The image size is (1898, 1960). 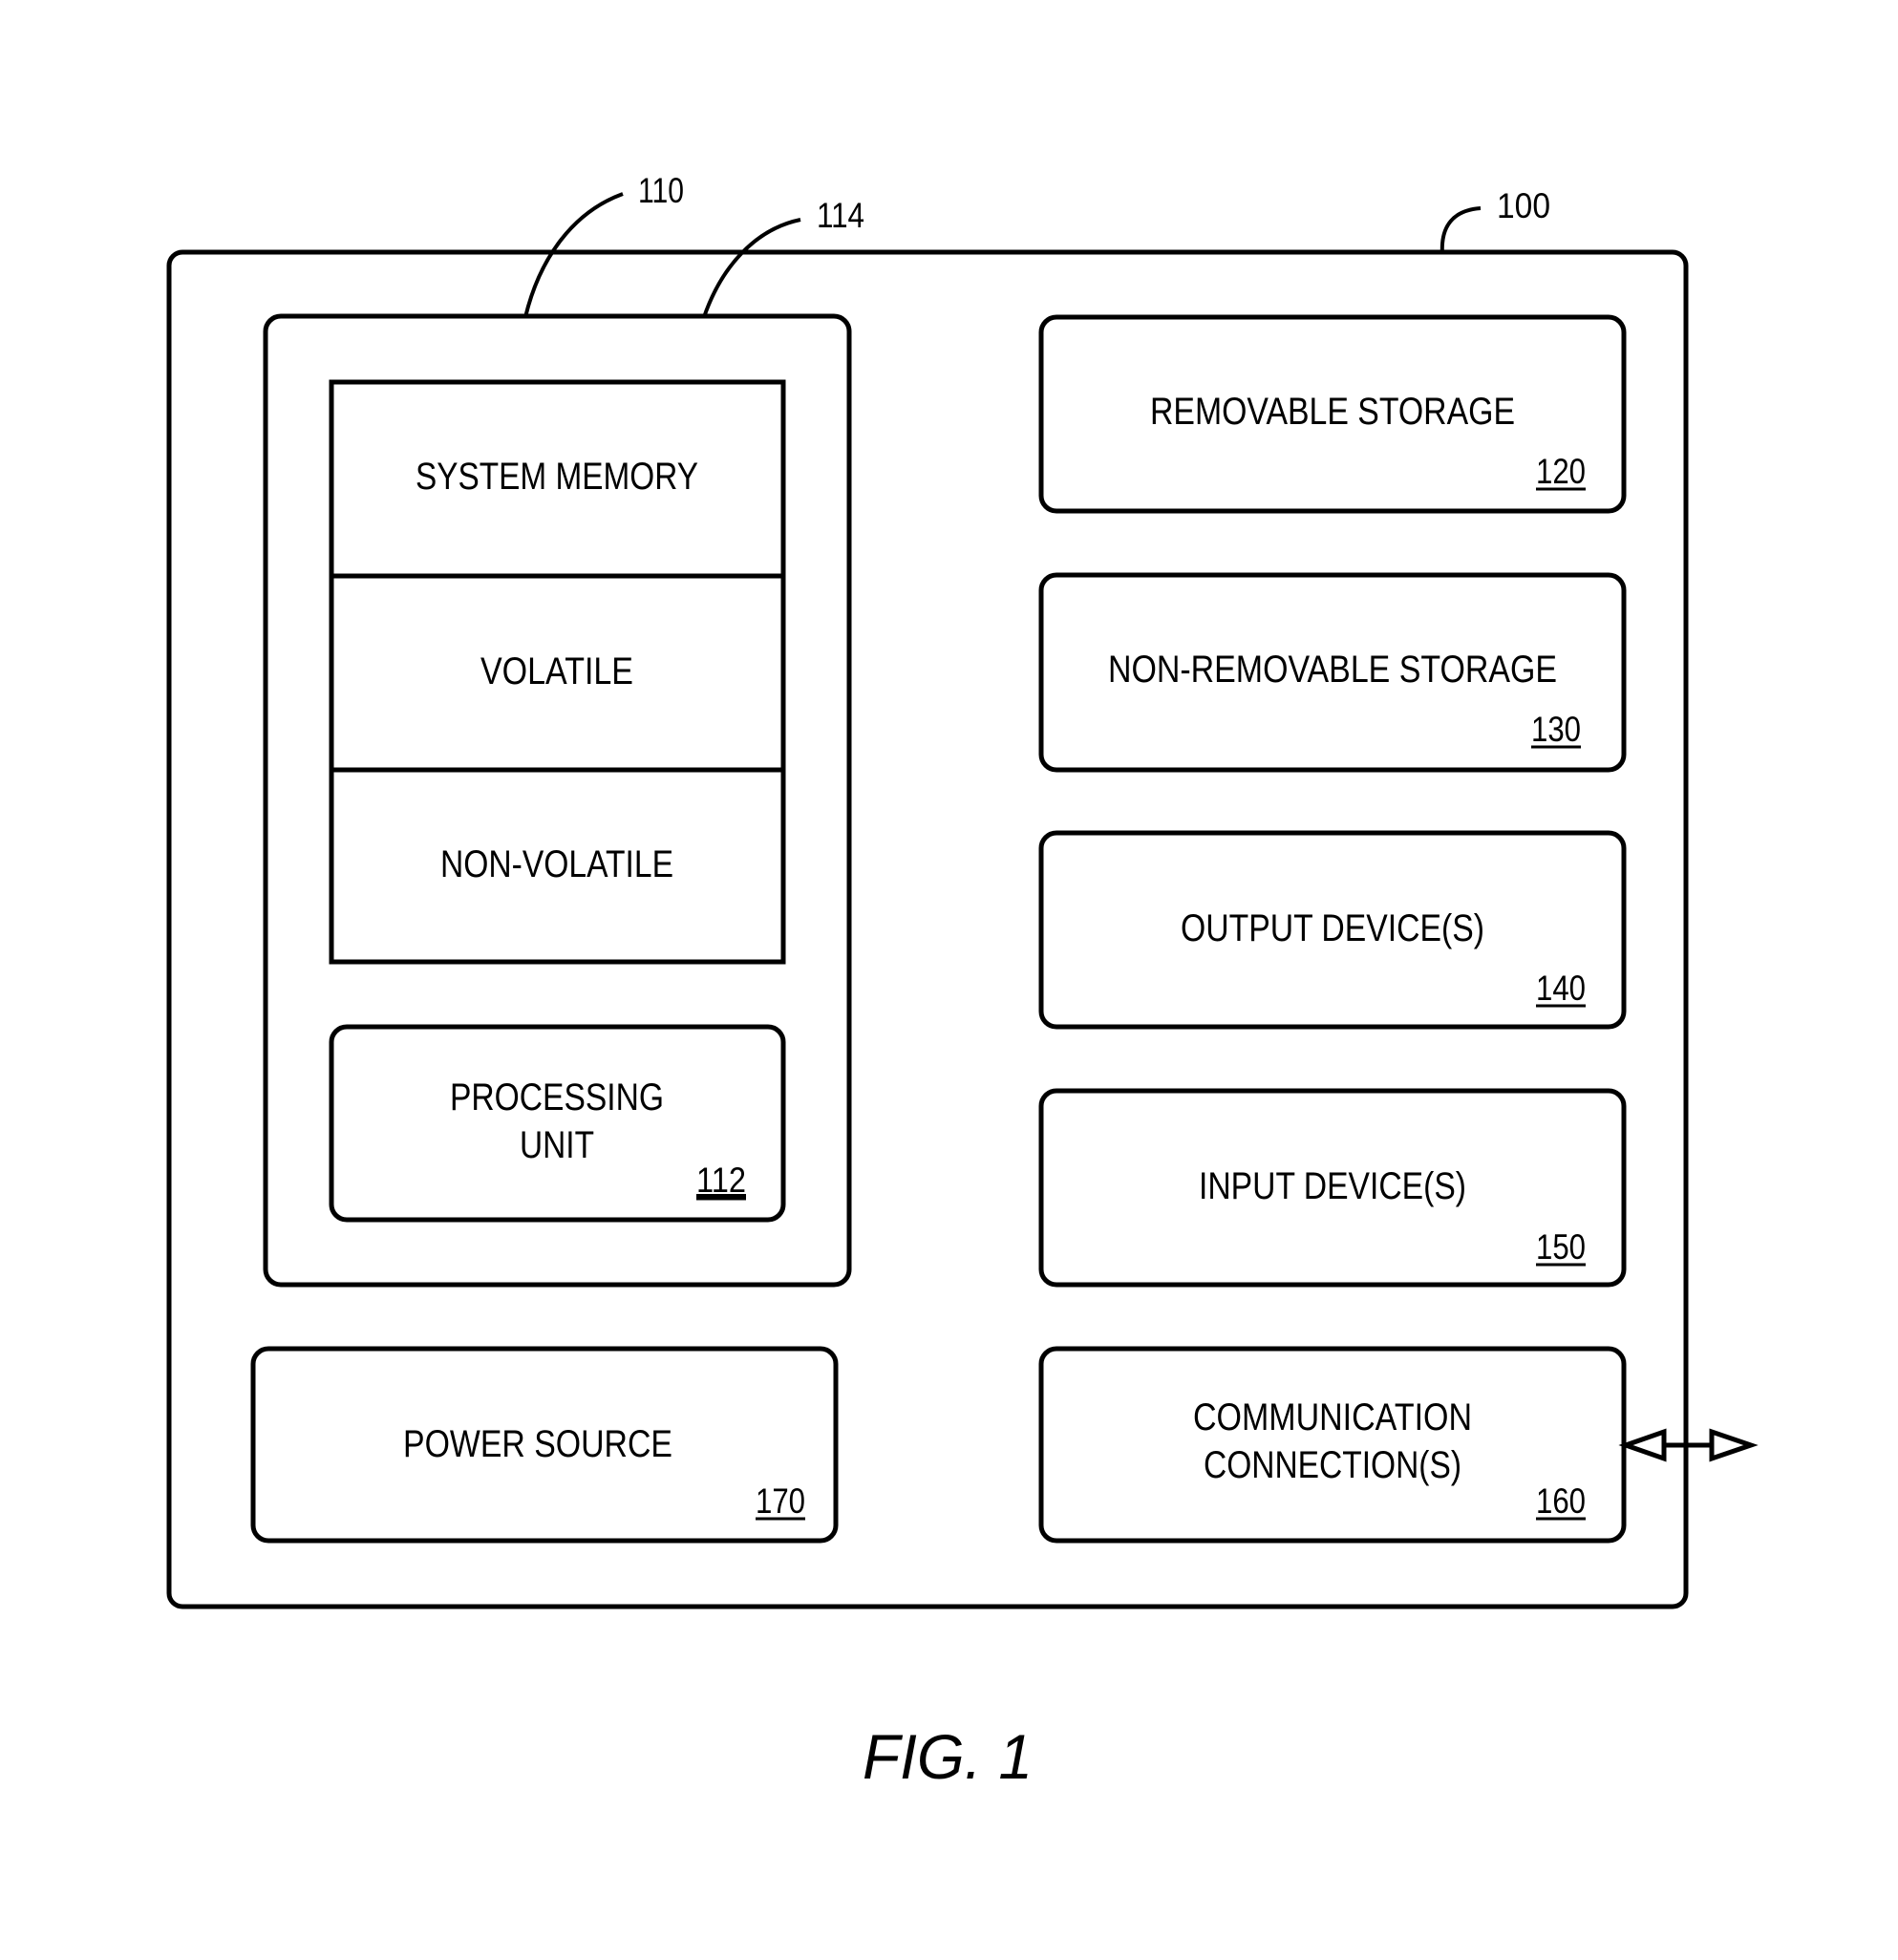 What do you see at coordinates (1561, 1501) in the screenshot?
I see `communication-connections-ref: 160` at bounding box center [1561, 1501].